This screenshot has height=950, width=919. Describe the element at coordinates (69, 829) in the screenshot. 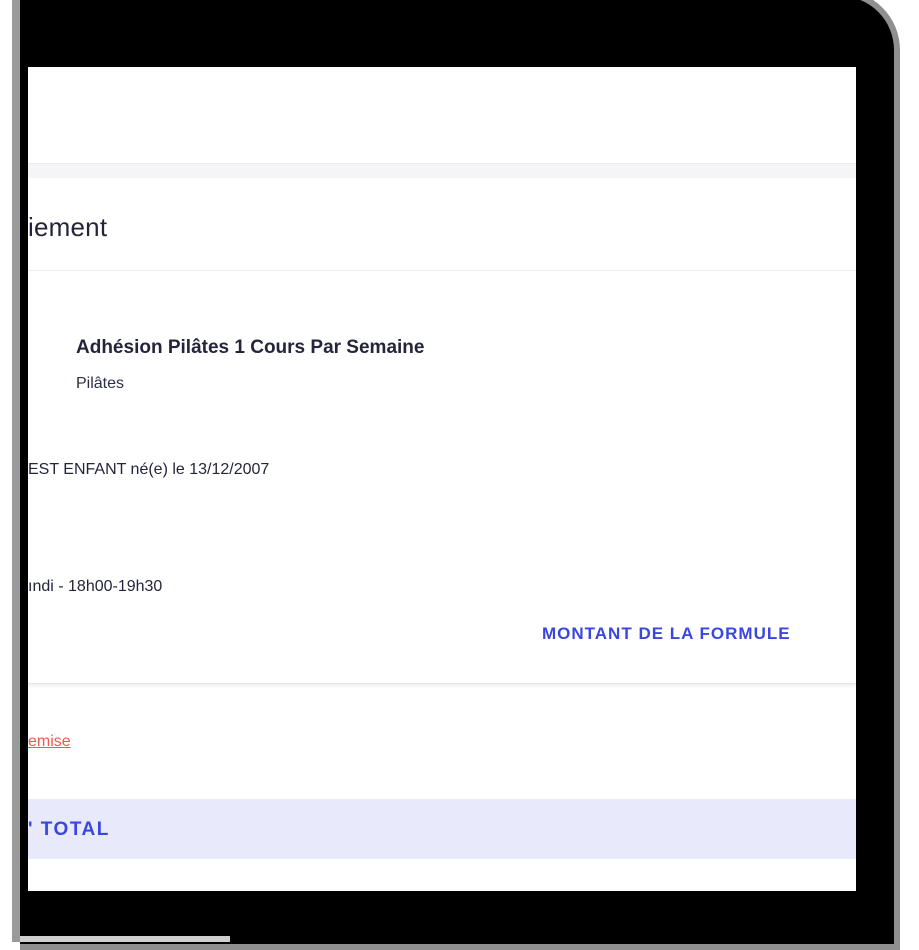

I see `total-label: ' TOTAL` at that location.